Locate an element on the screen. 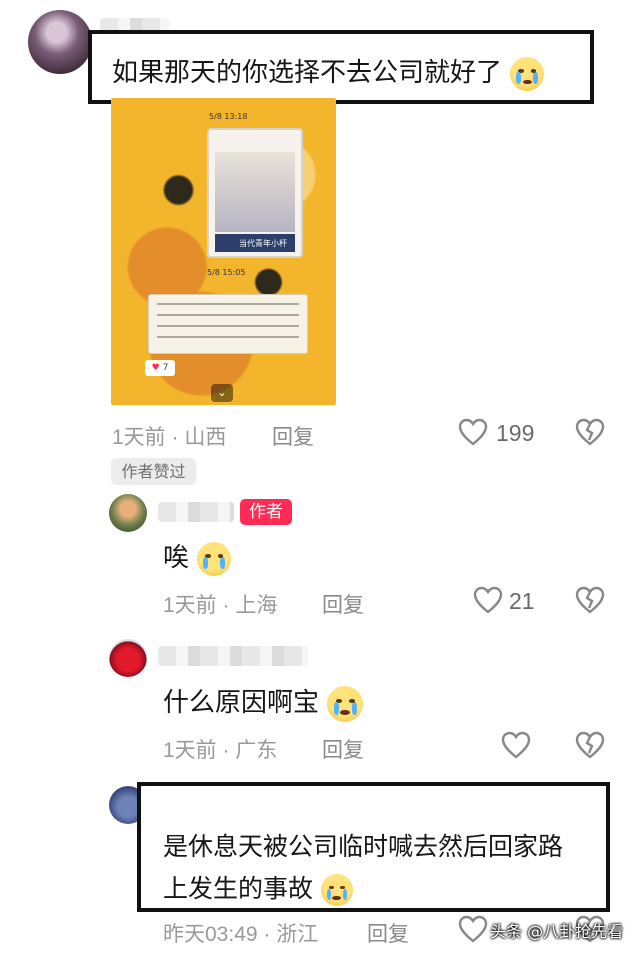 Image resolution: width=640 pixels, height=953 pixels. chevron-down-icon: ⌄ is located at coordinates (222, 393).